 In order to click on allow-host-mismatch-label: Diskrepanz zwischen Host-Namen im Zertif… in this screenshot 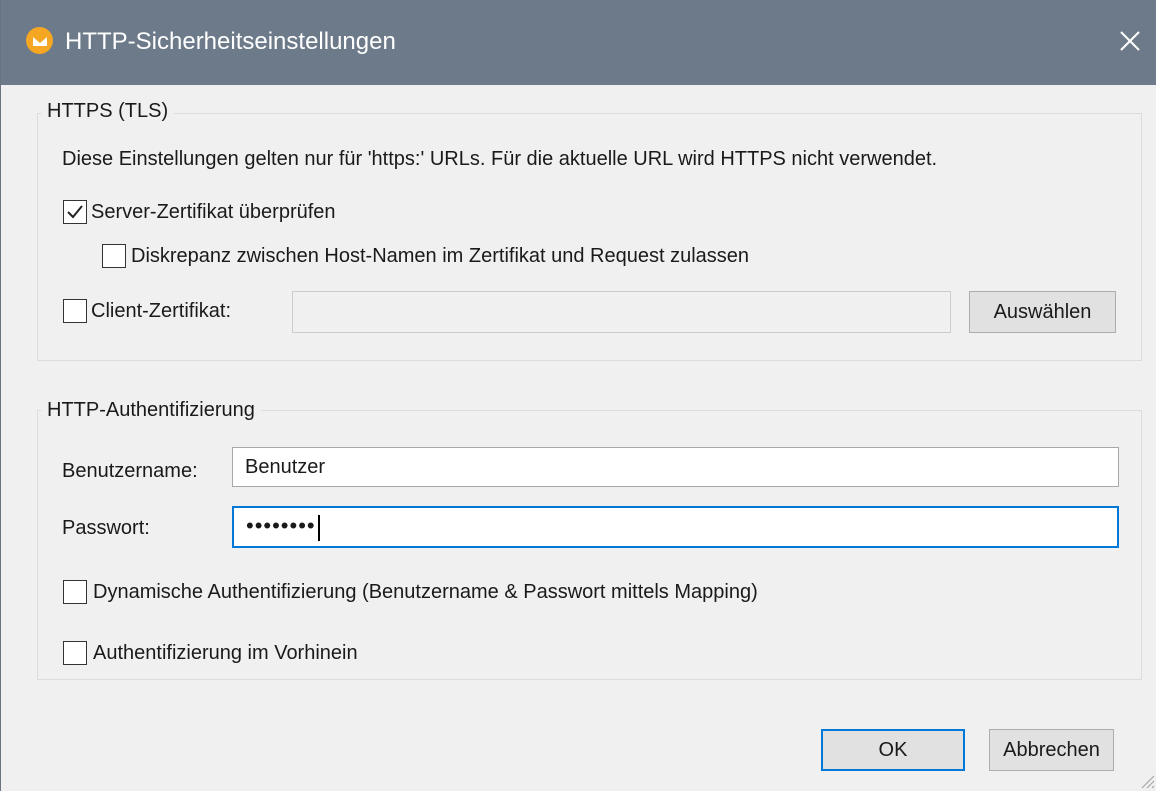, I will do `click(440, 256)`.